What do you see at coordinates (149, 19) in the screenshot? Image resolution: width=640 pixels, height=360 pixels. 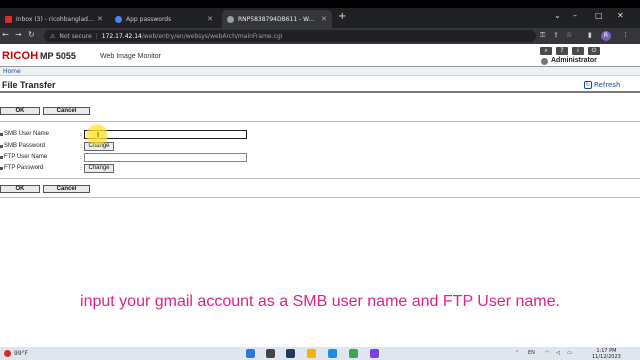 I see `tab-title: App passwords` at bounding box center [149, 19].